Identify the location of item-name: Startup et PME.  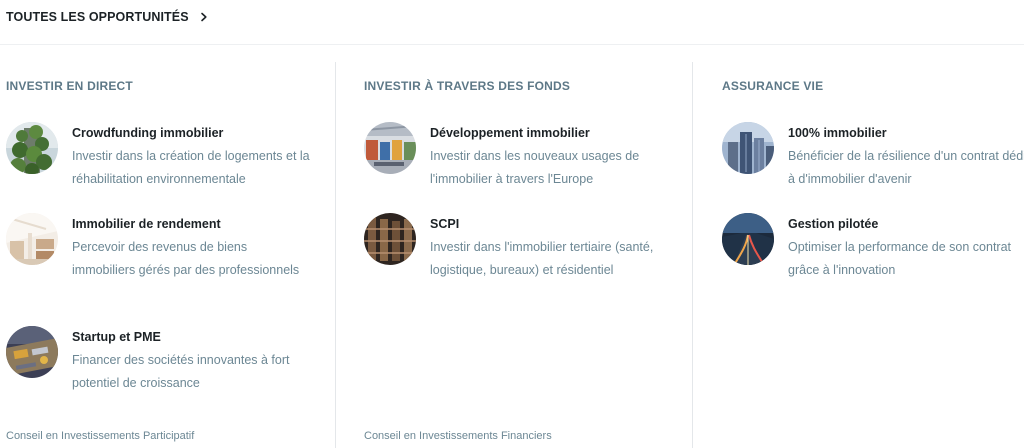
(116, 337).